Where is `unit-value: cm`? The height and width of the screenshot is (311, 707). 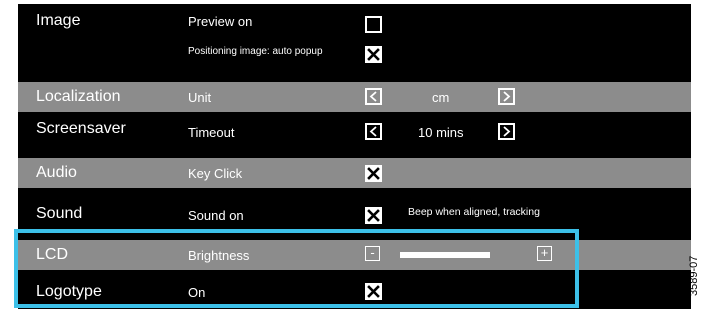 unit-value: cm is located at coordinates (441, 97).